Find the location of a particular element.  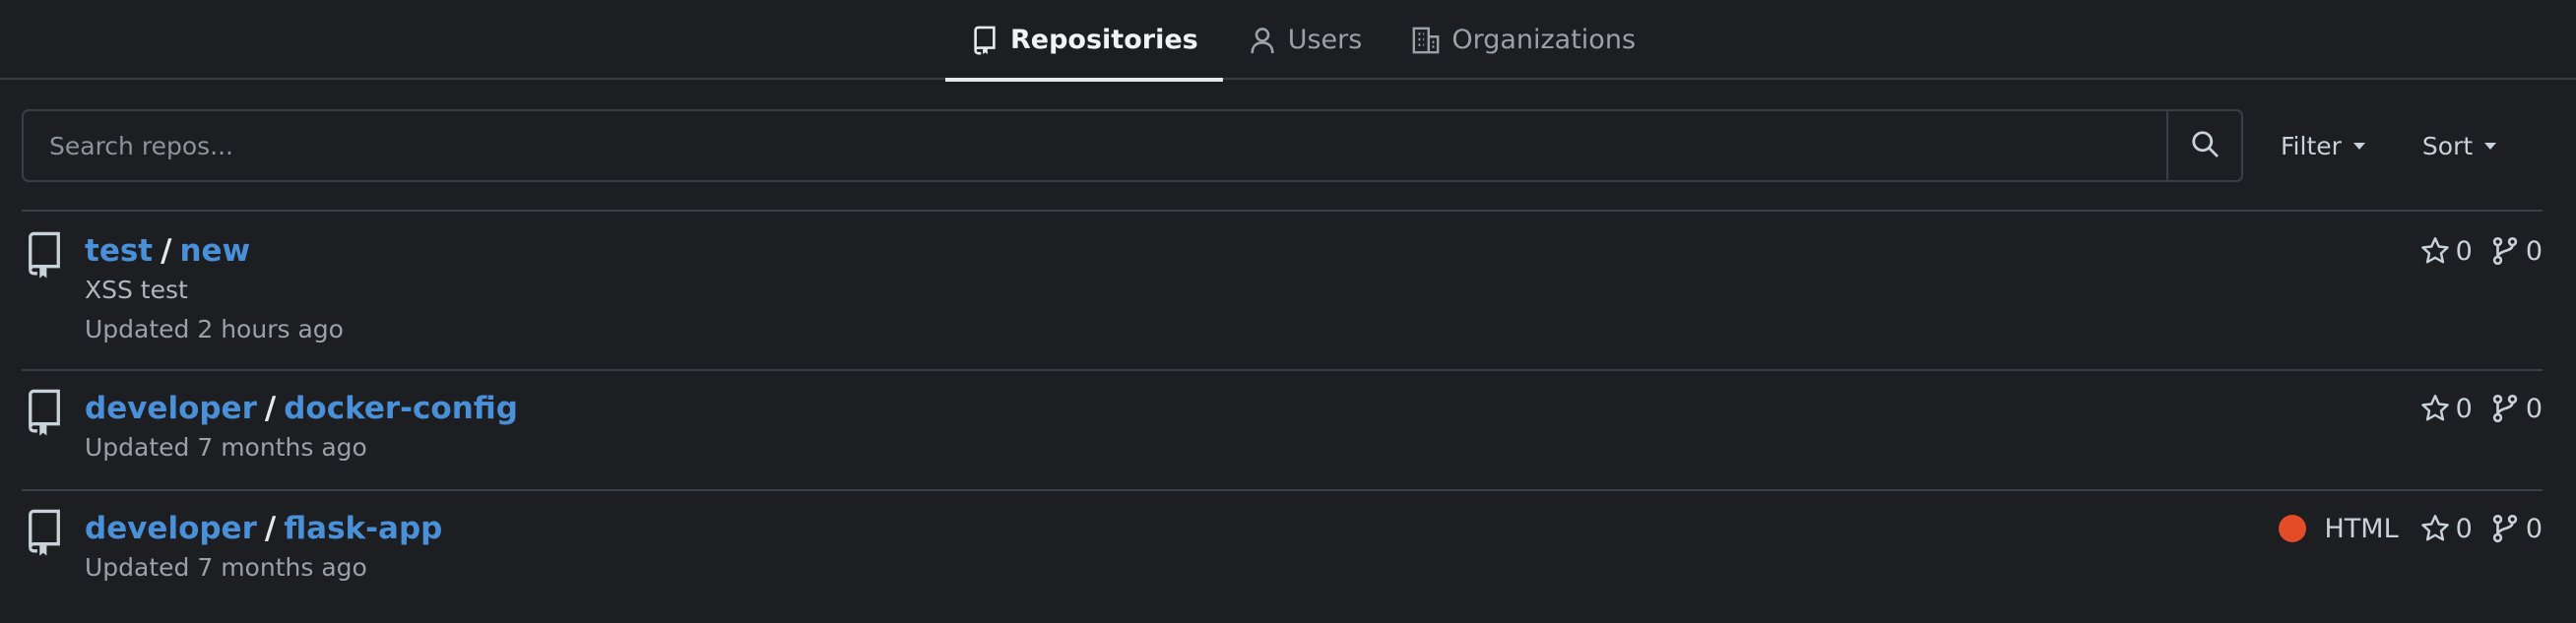

search-button is located at coordinates (2203, 146).